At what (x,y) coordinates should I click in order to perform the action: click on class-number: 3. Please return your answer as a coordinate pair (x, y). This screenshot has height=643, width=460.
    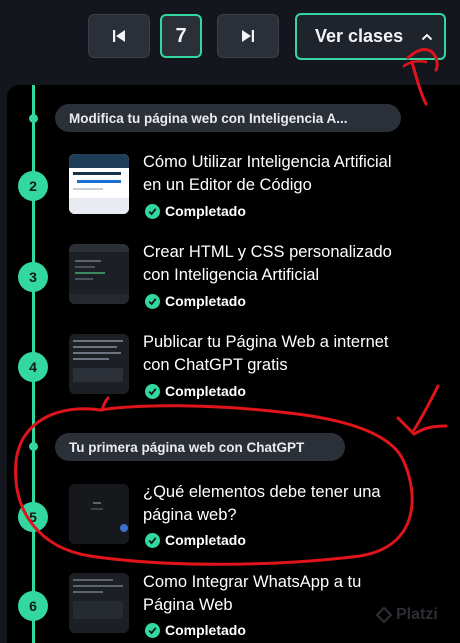
    Looking at the image, I should click on (33, 277).